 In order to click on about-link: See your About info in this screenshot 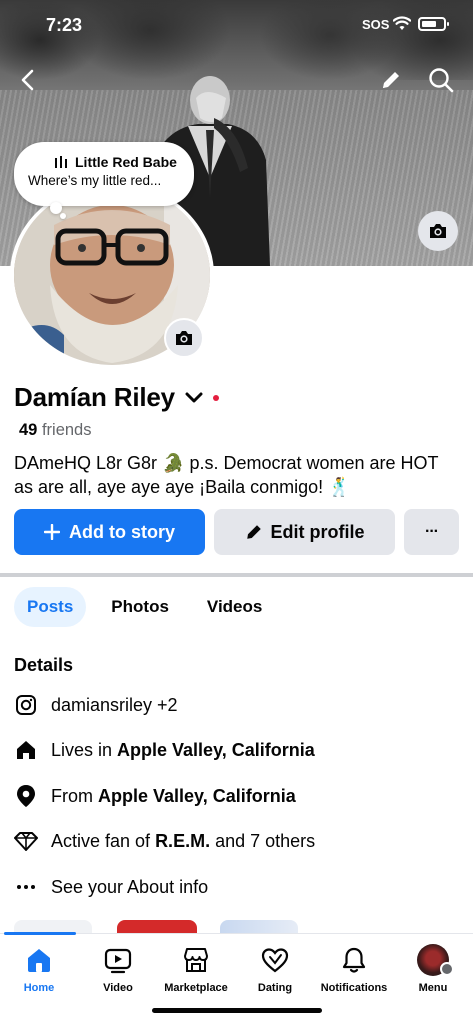, I will do `click(130, 886)`.